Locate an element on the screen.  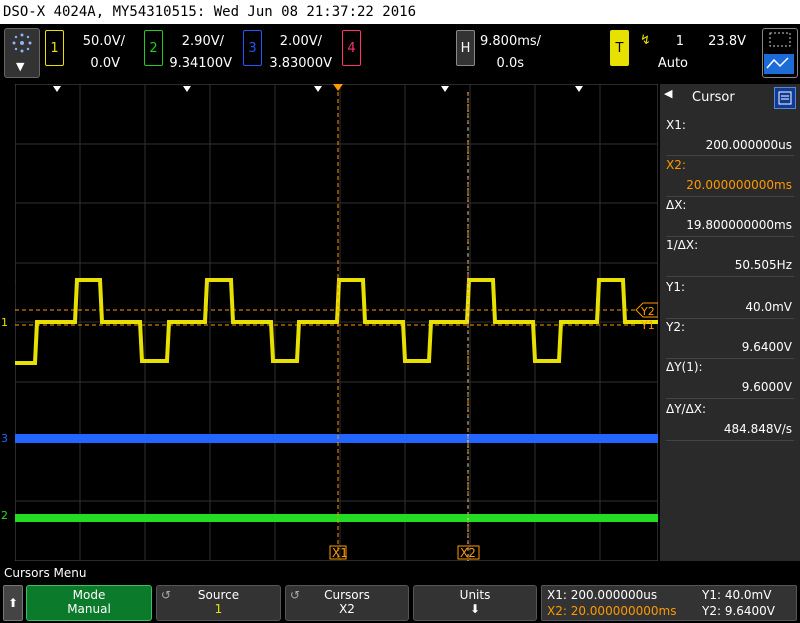
wave-control-button is located at coordinates (780, 53).